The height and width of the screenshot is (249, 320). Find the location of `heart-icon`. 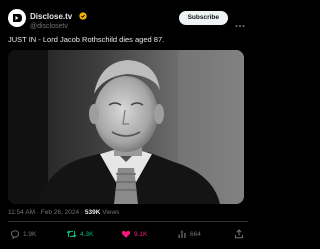

heart-icon is located at coordinates (126, 234).